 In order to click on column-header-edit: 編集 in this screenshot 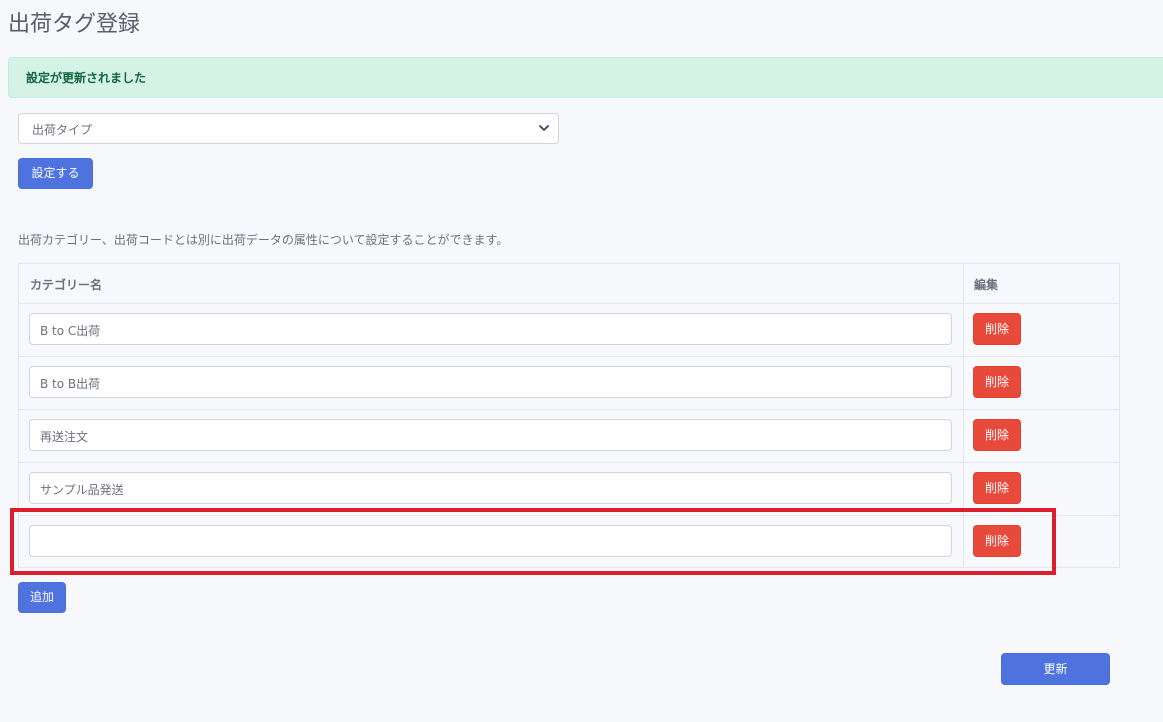, I will do `click(986, 285)`.